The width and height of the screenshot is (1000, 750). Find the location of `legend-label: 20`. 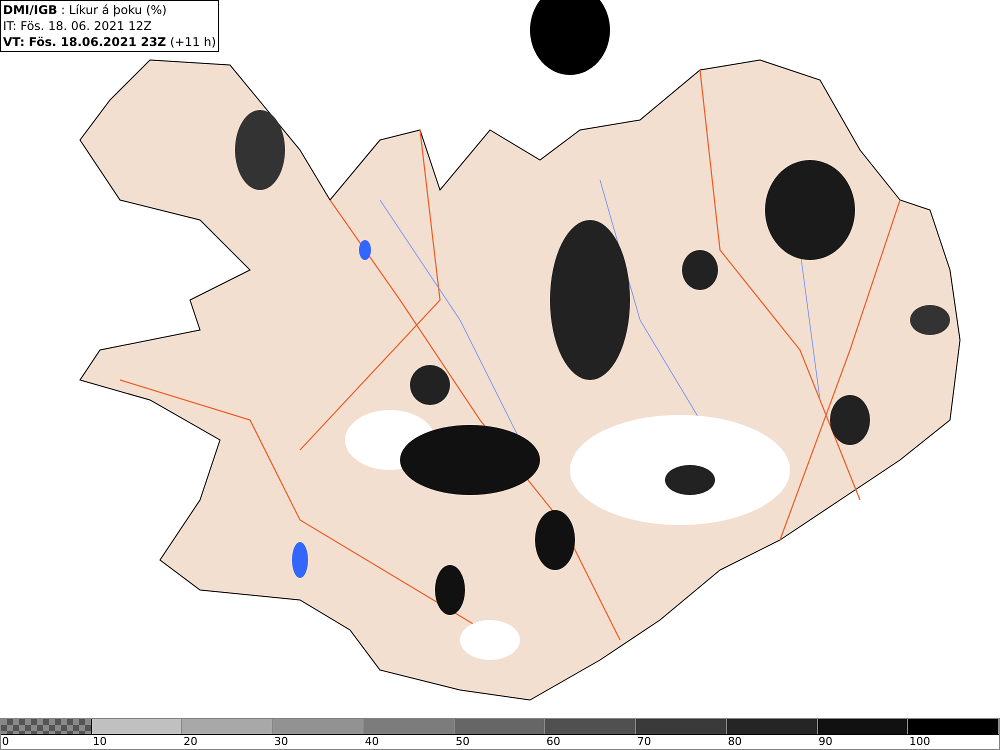

legend-label: 20 is located at coordinates (228, 741).